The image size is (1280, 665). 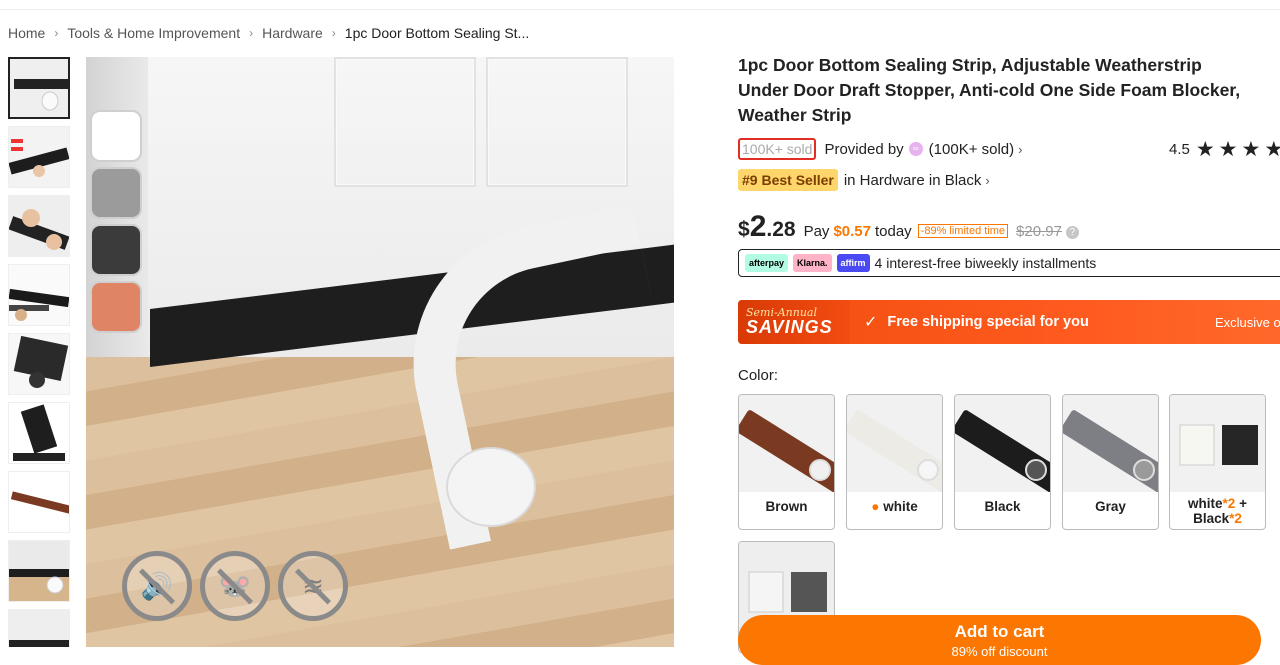 I want to click on exclusive-offer-text: Exclusive offer, so click(x=1247, y=322).